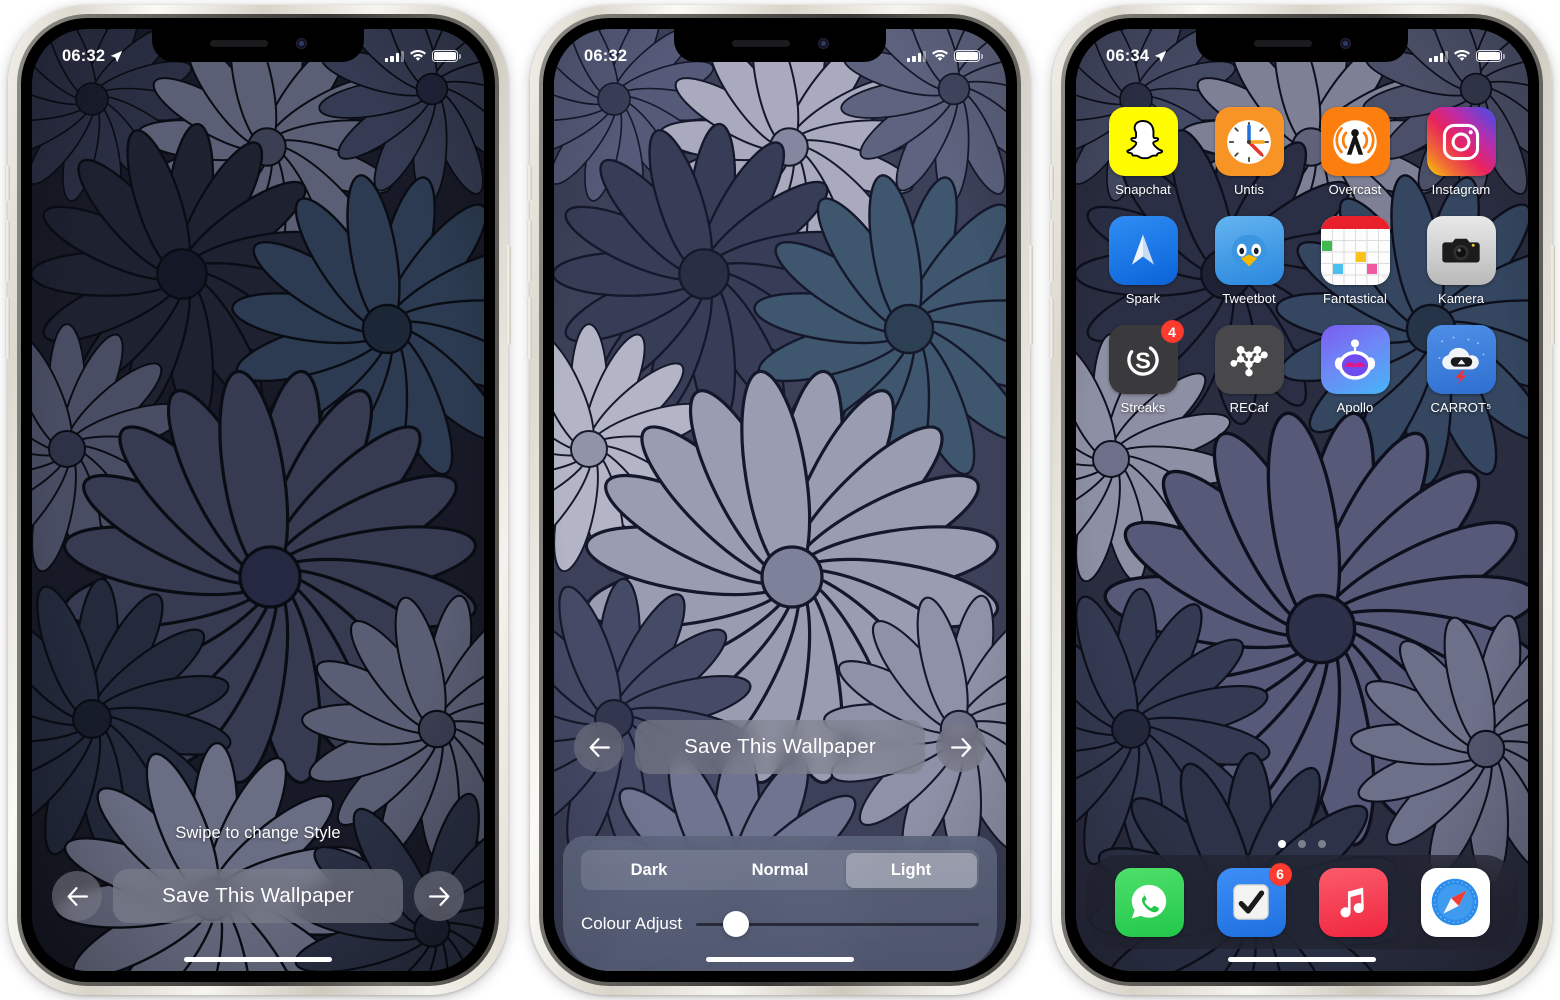 Image resolution: width=1560 pixels, height=1000 pixels. What do you see at coordinates (1143, 250) in the screenshot?
I see `spark-paper-plane-icon` at bounding box center [1143, 250].